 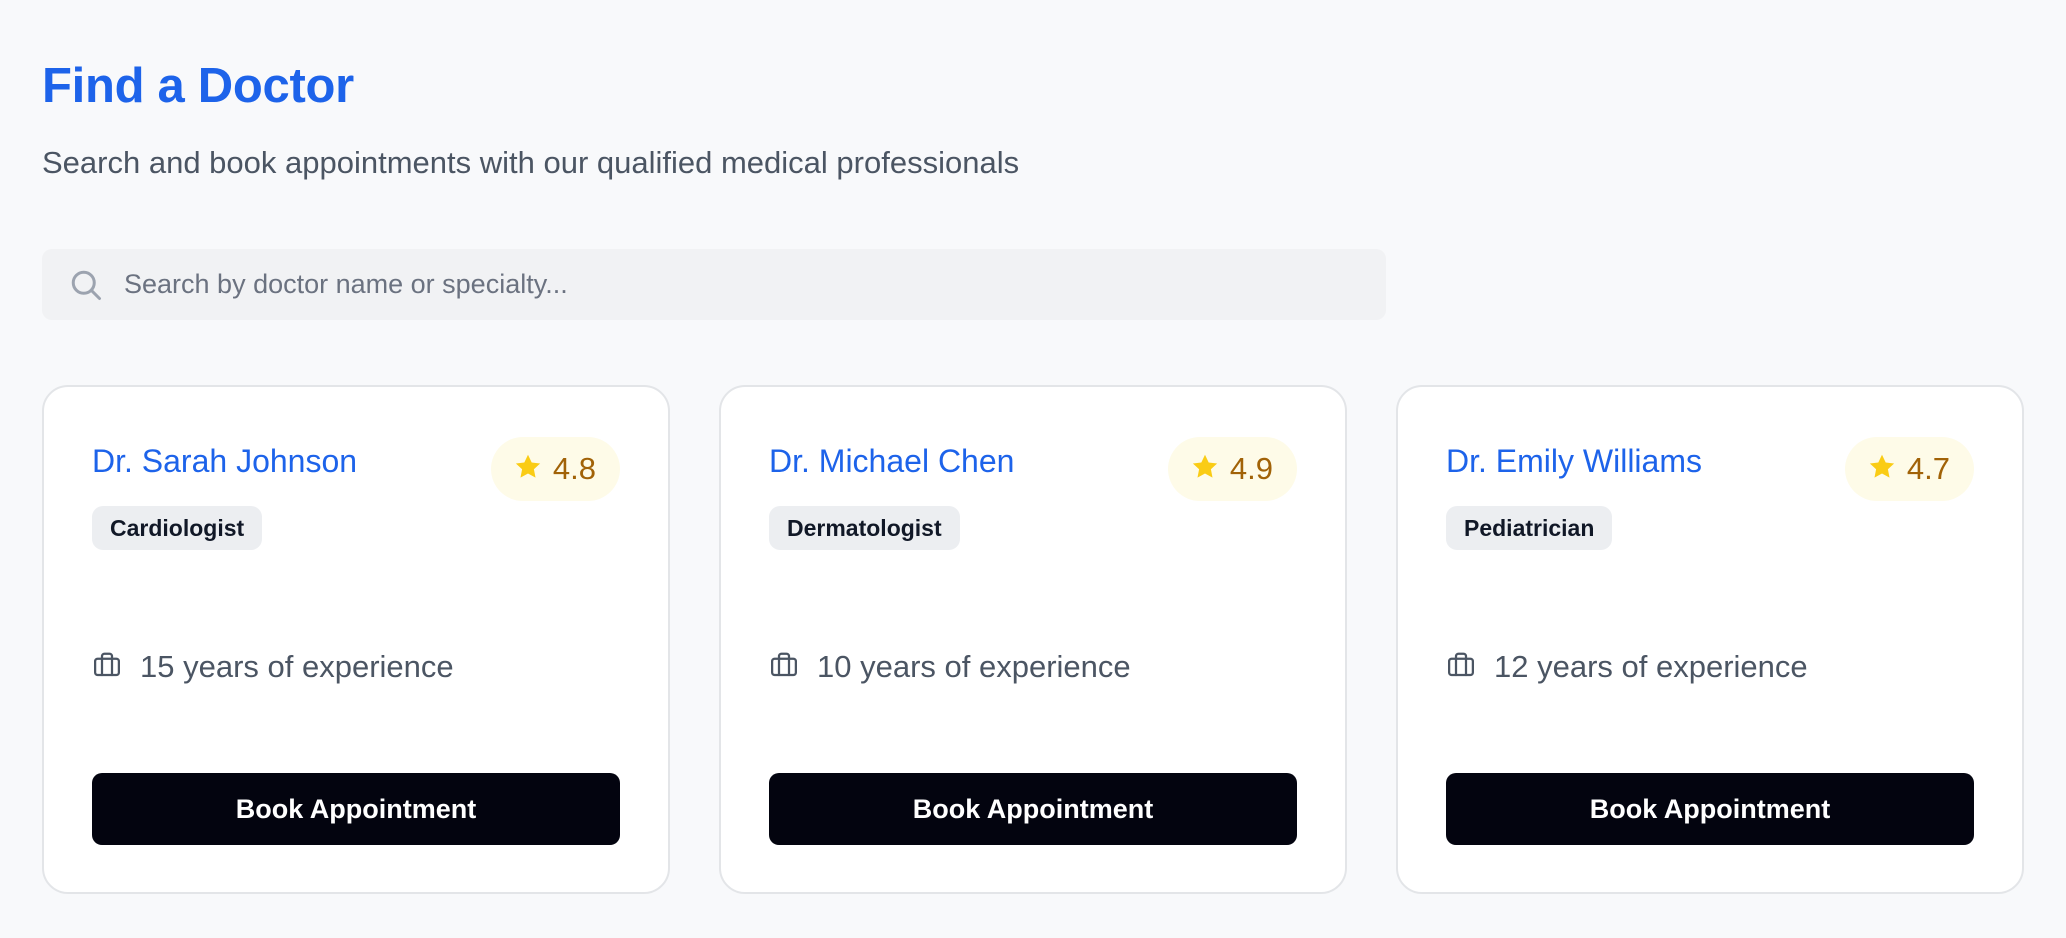 I want to click on rating-badge: 4.7, so click(x=1909, y=469).